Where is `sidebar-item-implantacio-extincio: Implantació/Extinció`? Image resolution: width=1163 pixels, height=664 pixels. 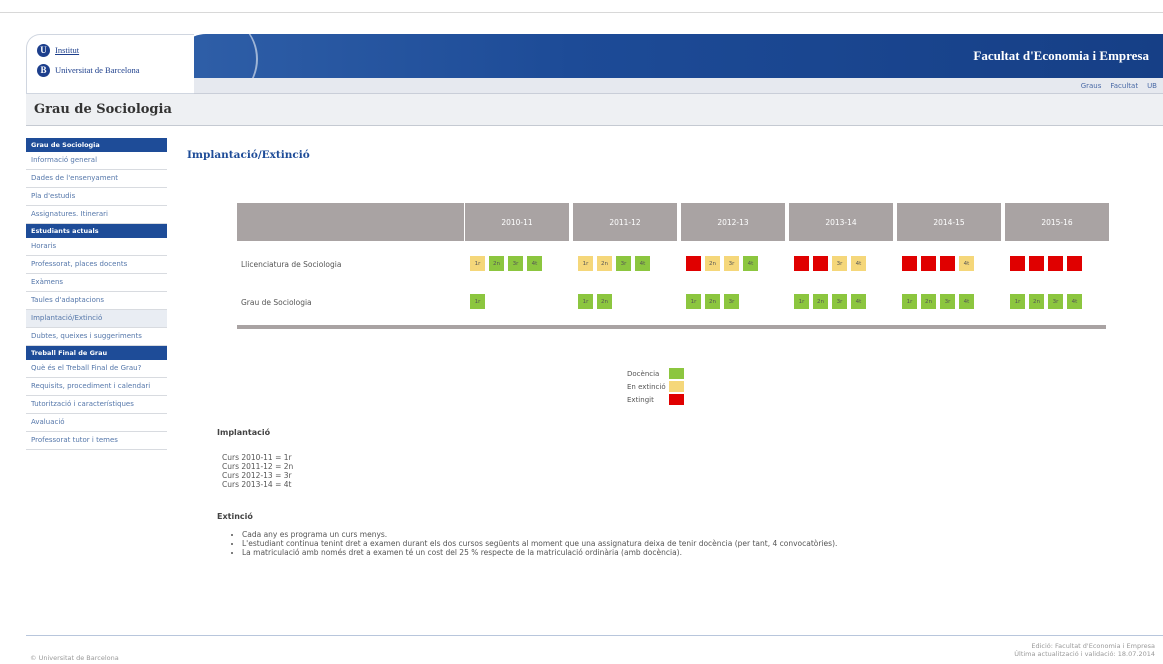
sidebar-item-implantacio-extincio: Implantació/Extinció is located at coordinates (96, 319).